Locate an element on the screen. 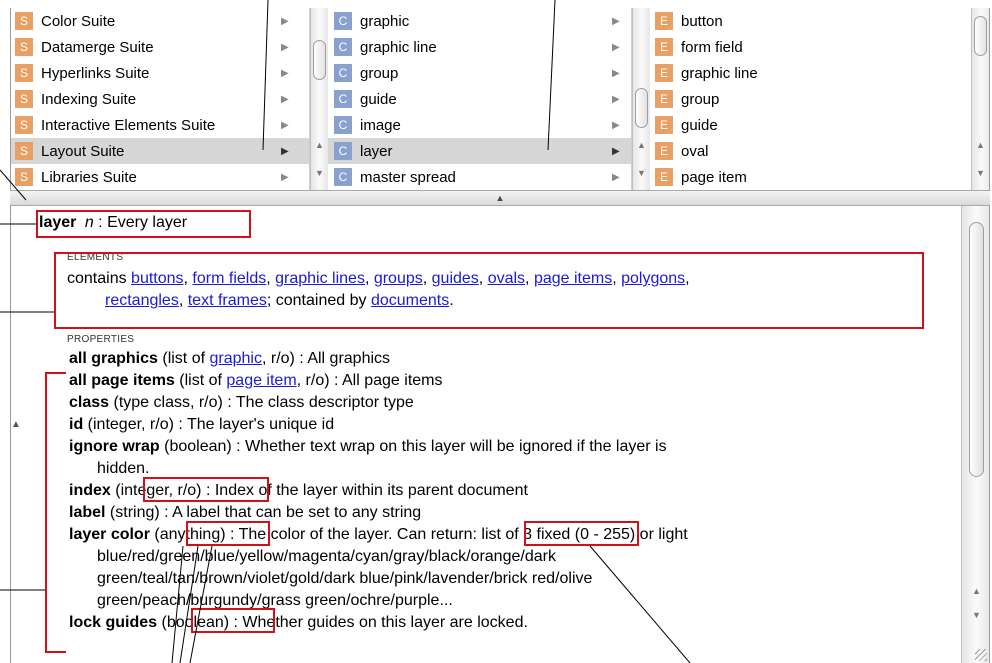 This screenshot has height=663, width=992. element-label: guide is located at coordinates (699, 125).